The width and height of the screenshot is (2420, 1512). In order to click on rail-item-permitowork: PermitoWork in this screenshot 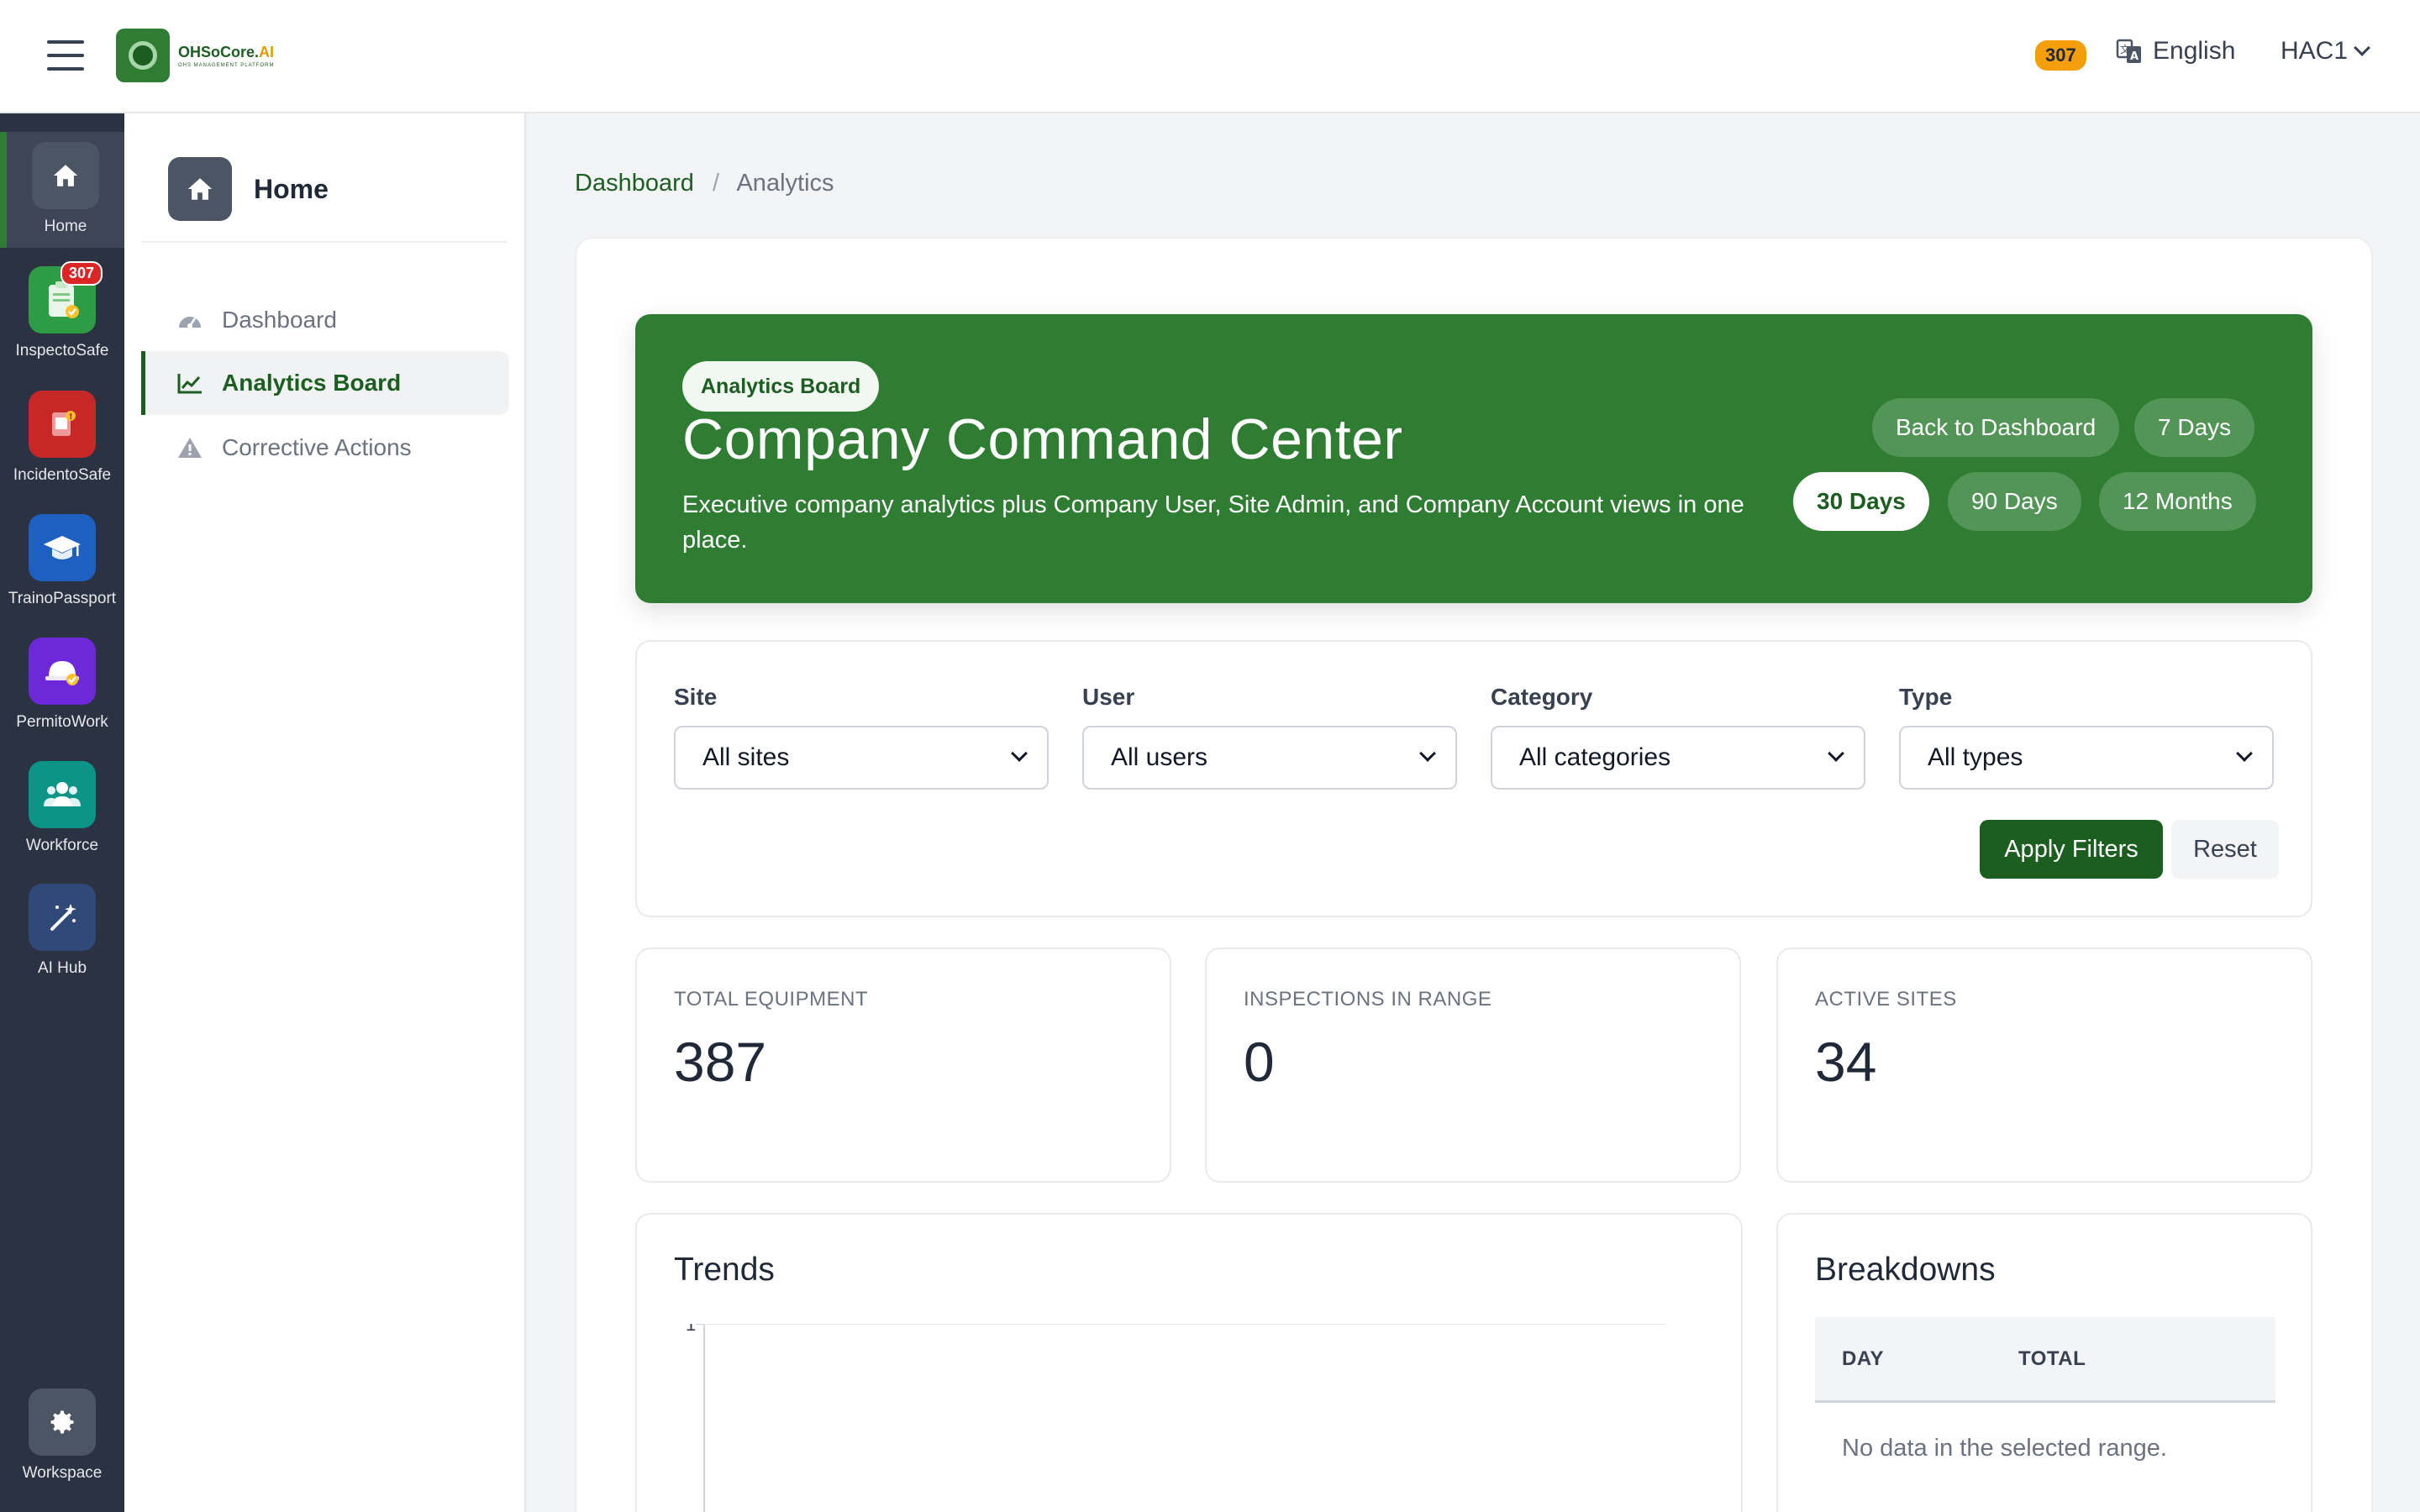, I will do `click(62, 685)`.